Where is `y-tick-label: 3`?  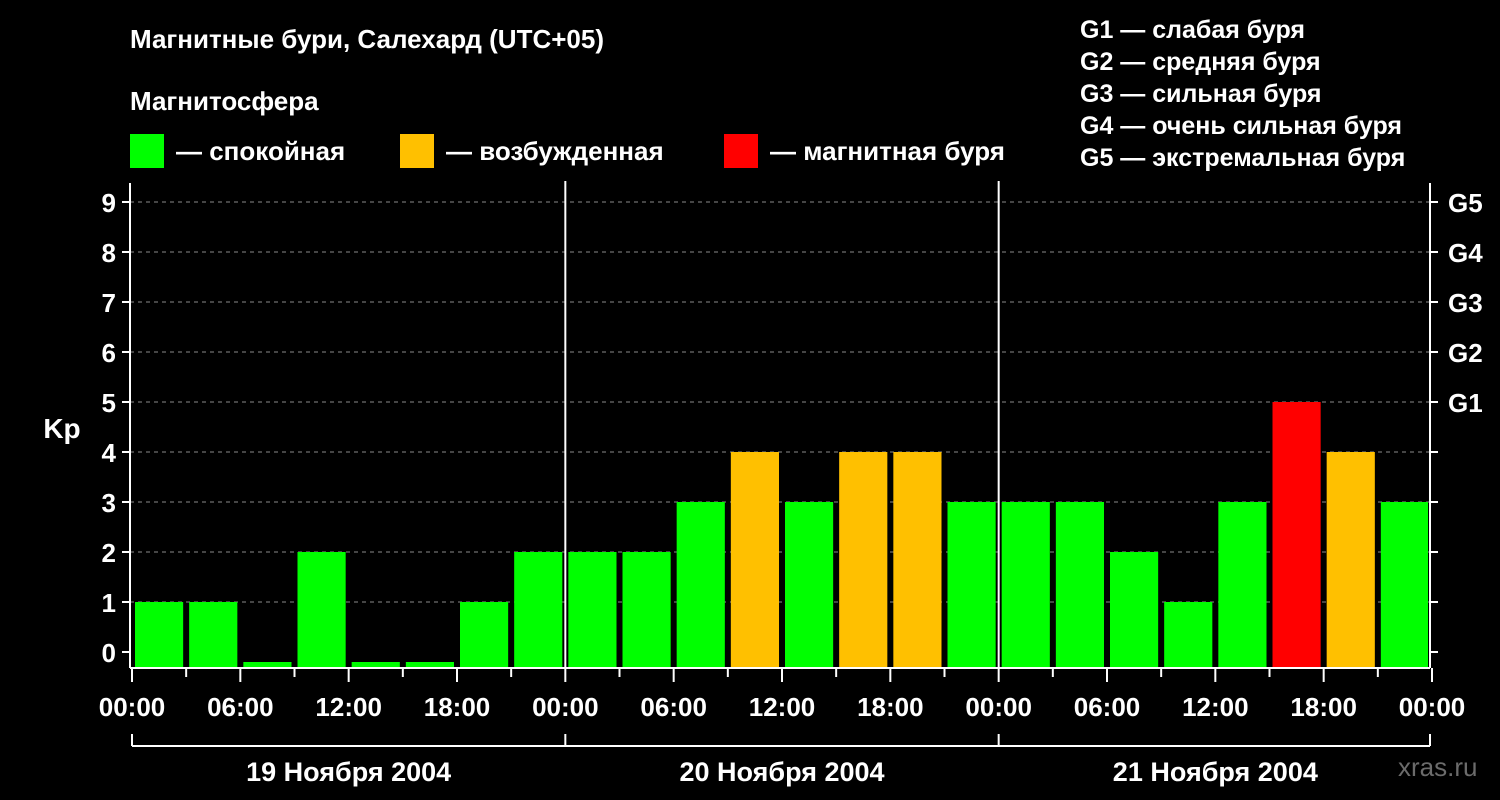 y-tick-label: 3 is located at coordinates (109, 503).